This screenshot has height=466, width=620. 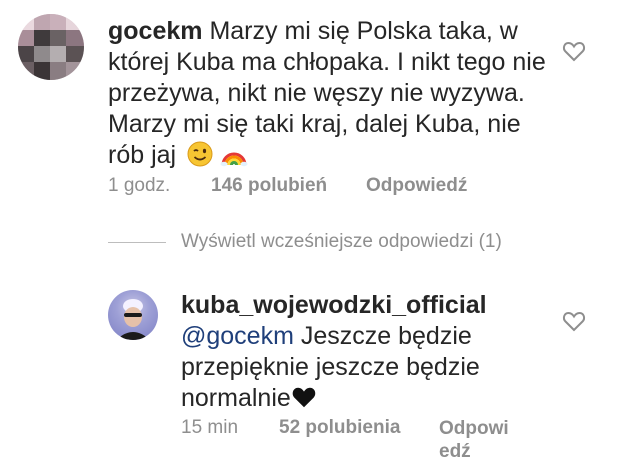 I want to click on reply-timestamp: 15 min, so click(x=210, y=427).